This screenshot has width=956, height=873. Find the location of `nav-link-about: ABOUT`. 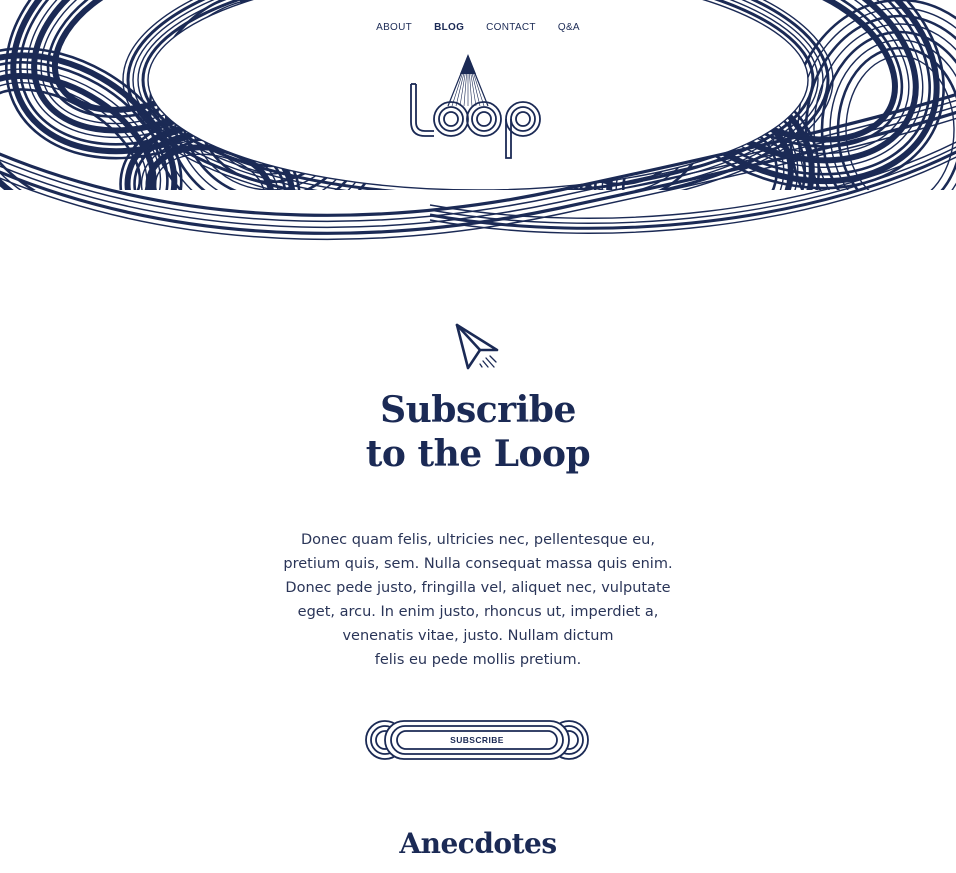

nav-link-about: ABOUT is located at coordinates (394, 27).